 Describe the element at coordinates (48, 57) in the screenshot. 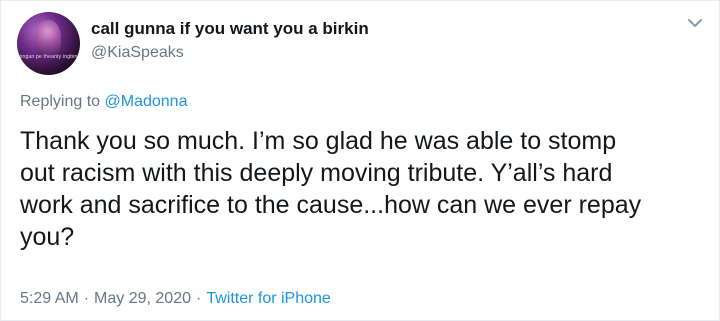

I see `avatar-caption: ongun pe theanty ingbin` at that location.